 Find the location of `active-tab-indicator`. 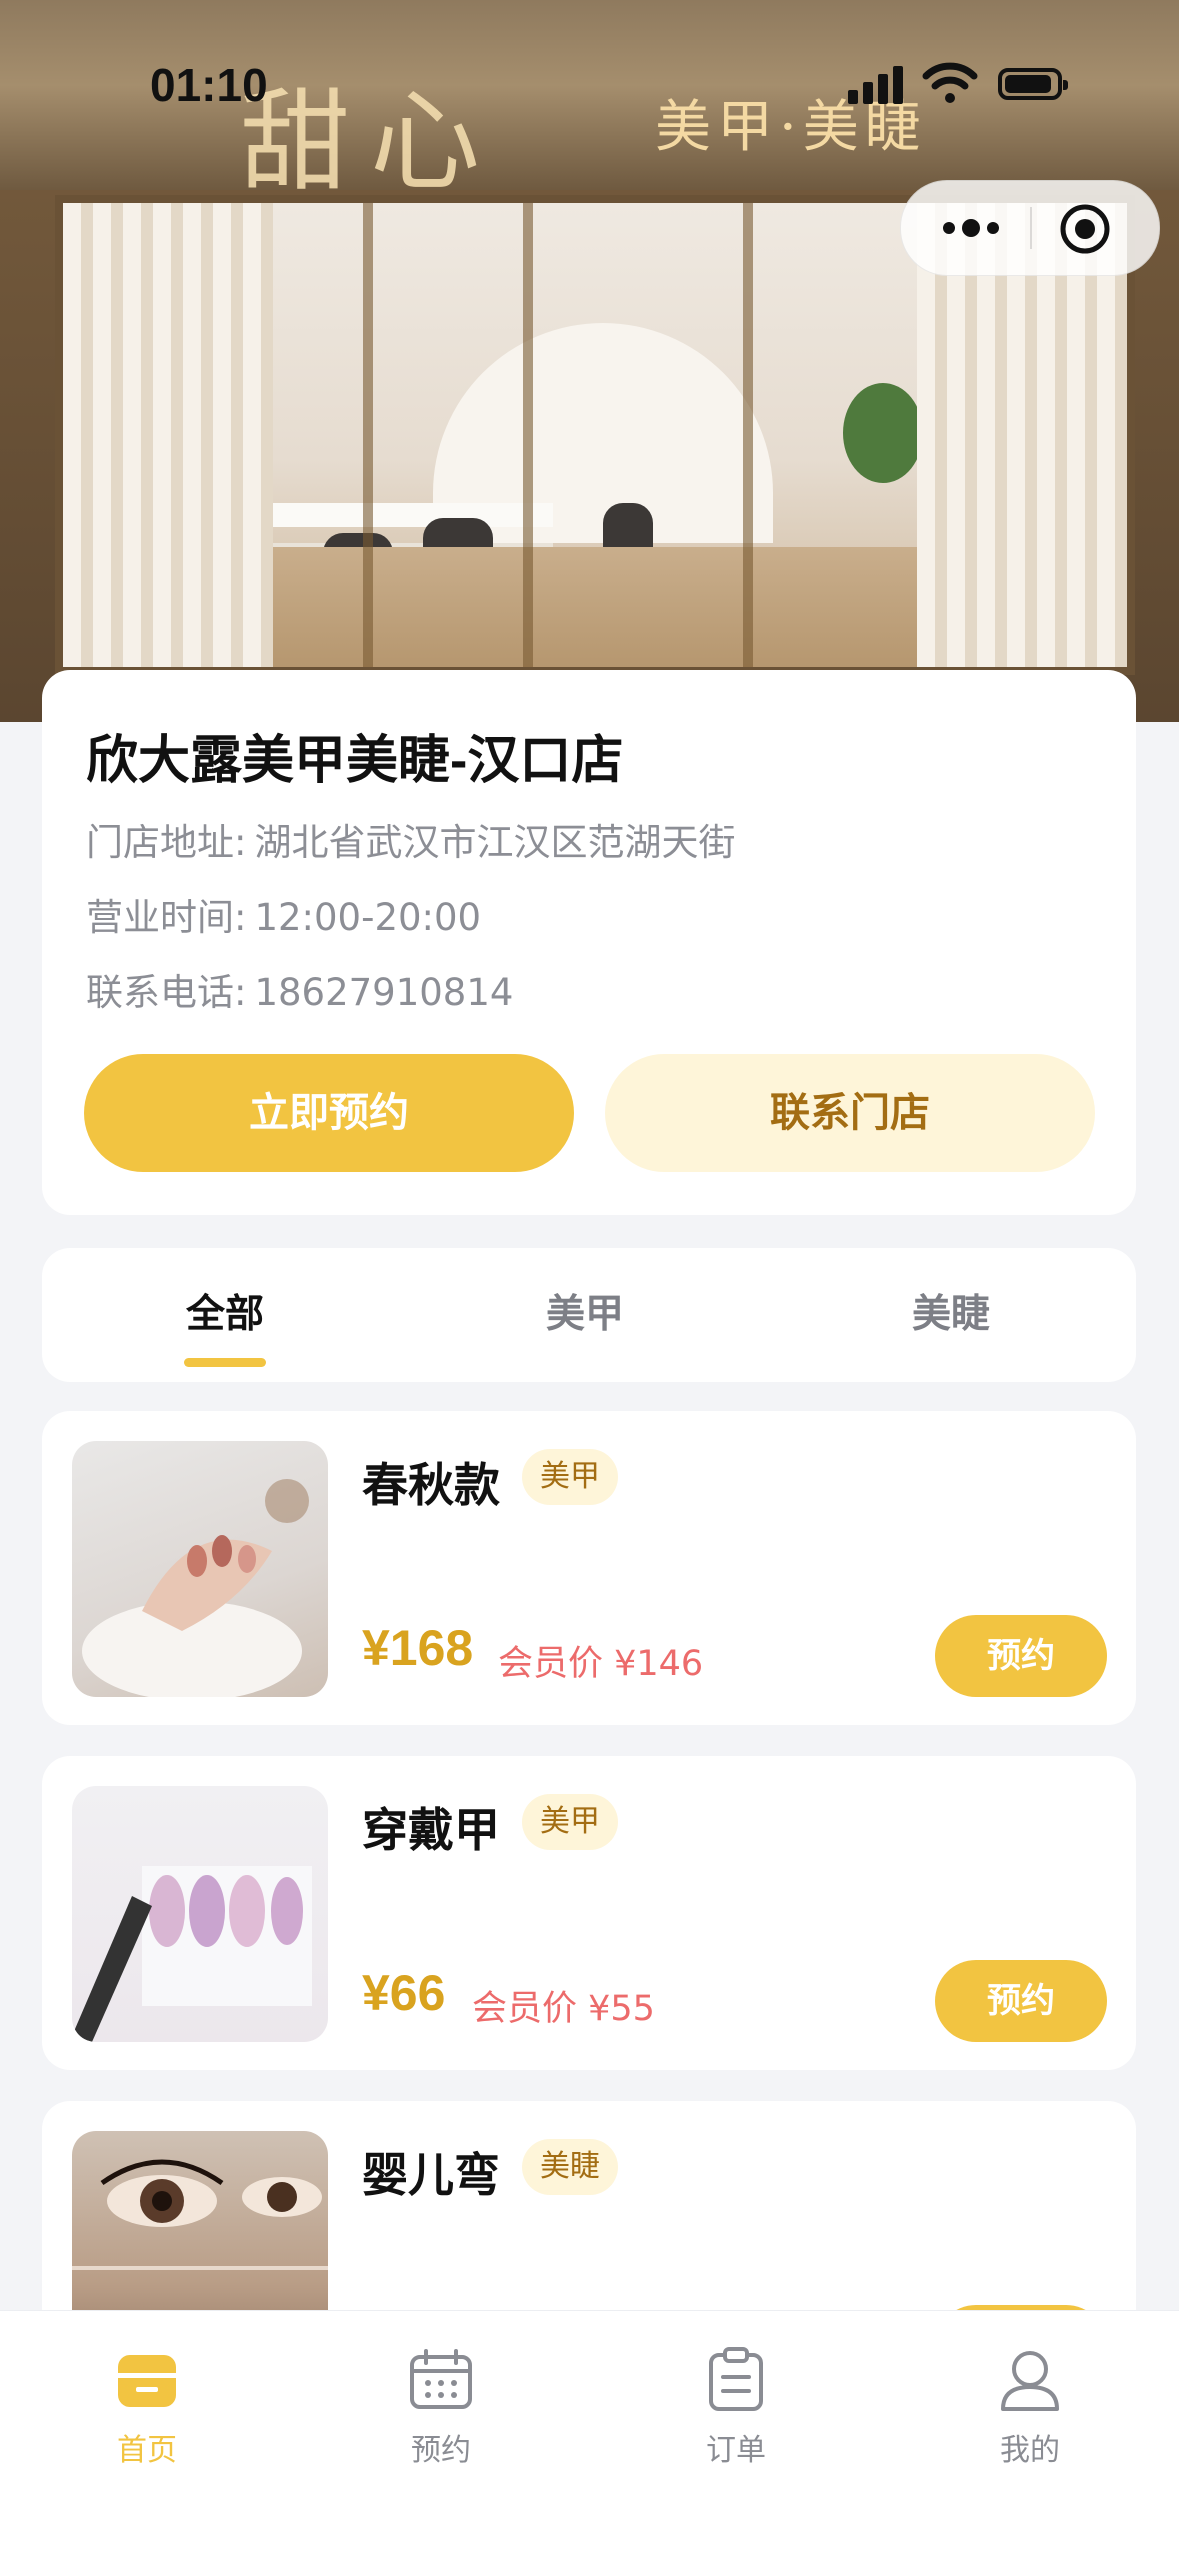

active-tab-indicator is located at coordinates (225, 1362).